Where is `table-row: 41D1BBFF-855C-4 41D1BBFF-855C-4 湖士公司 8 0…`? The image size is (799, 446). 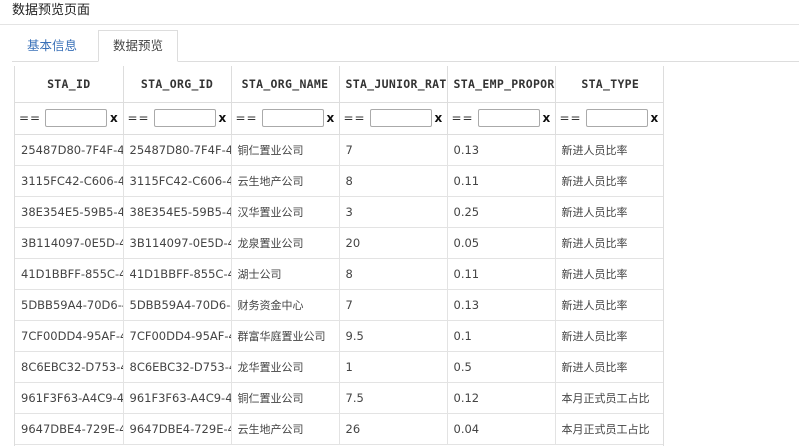 table-row: 41D1BBFF-855C-4 41D1BBFF-855C-4 湖士公司 8 0… is located at coordinates (339, 274).